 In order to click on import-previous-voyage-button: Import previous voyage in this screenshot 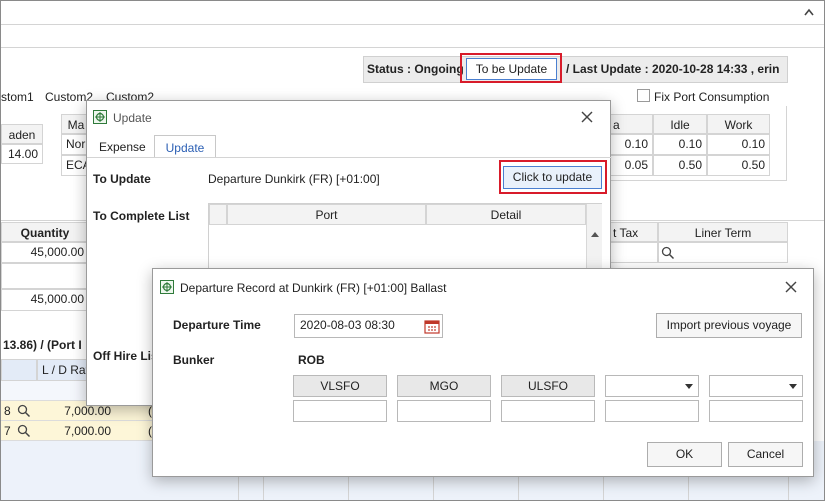, I will do `click(729, 325)`.